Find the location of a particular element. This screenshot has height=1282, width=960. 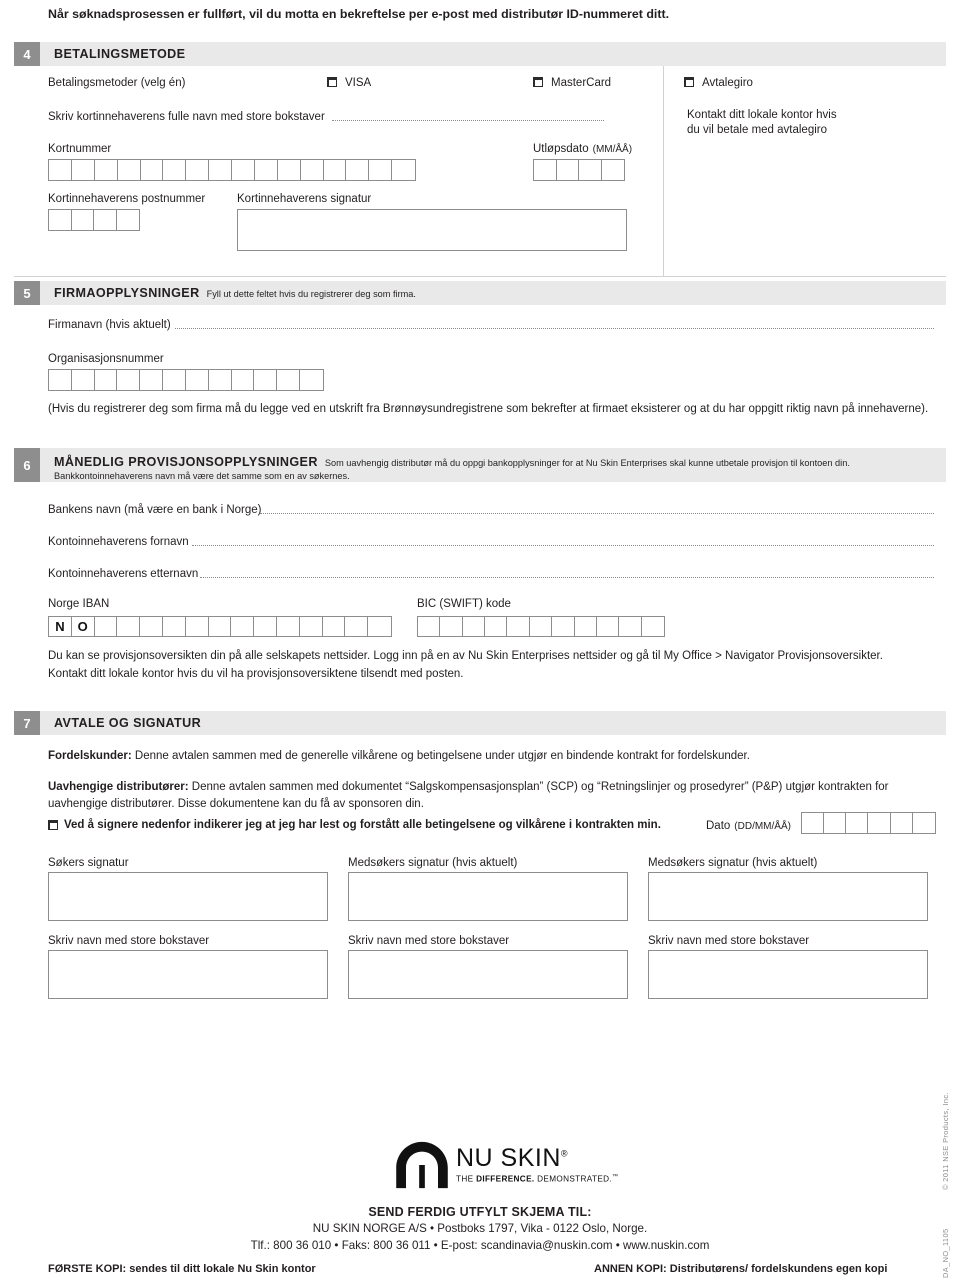

cardholder-postcode-label: Kortinnehaverens postnummer is located at coordinates (127, 199).